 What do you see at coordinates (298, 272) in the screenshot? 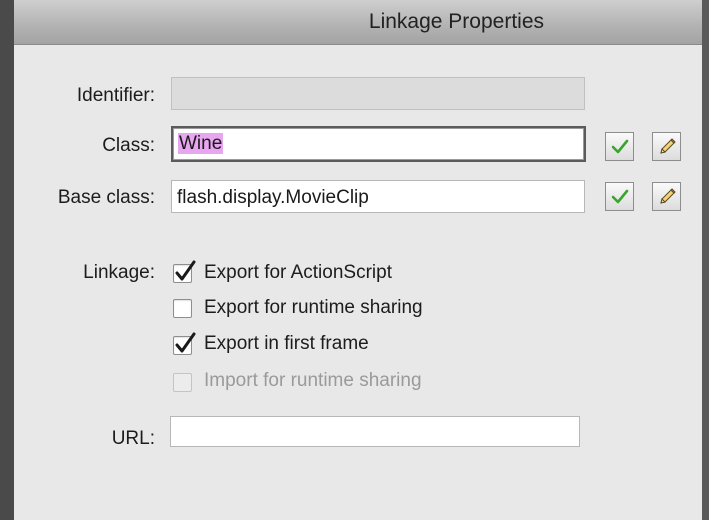
I see `export-for-actionscript-label: Export for ActionScript` at bounding box center [298, 272].